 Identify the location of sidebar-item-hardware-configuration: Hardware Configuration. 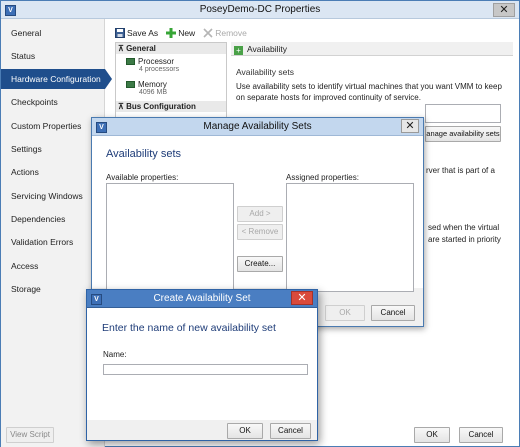
(56, 79).